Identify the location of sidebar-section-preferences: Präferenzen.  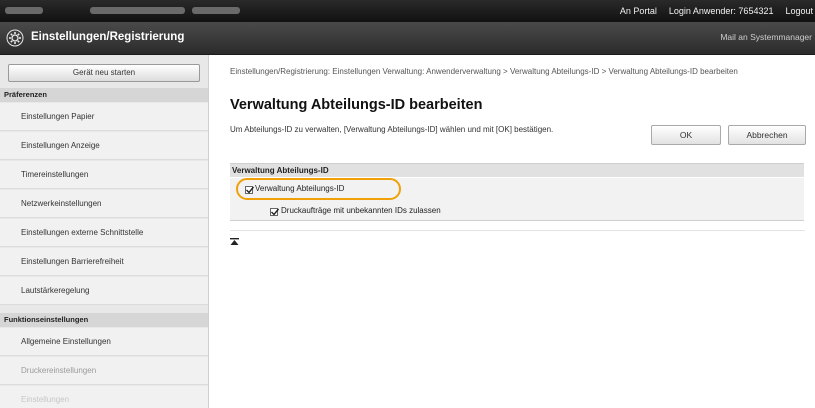
(104, 95).